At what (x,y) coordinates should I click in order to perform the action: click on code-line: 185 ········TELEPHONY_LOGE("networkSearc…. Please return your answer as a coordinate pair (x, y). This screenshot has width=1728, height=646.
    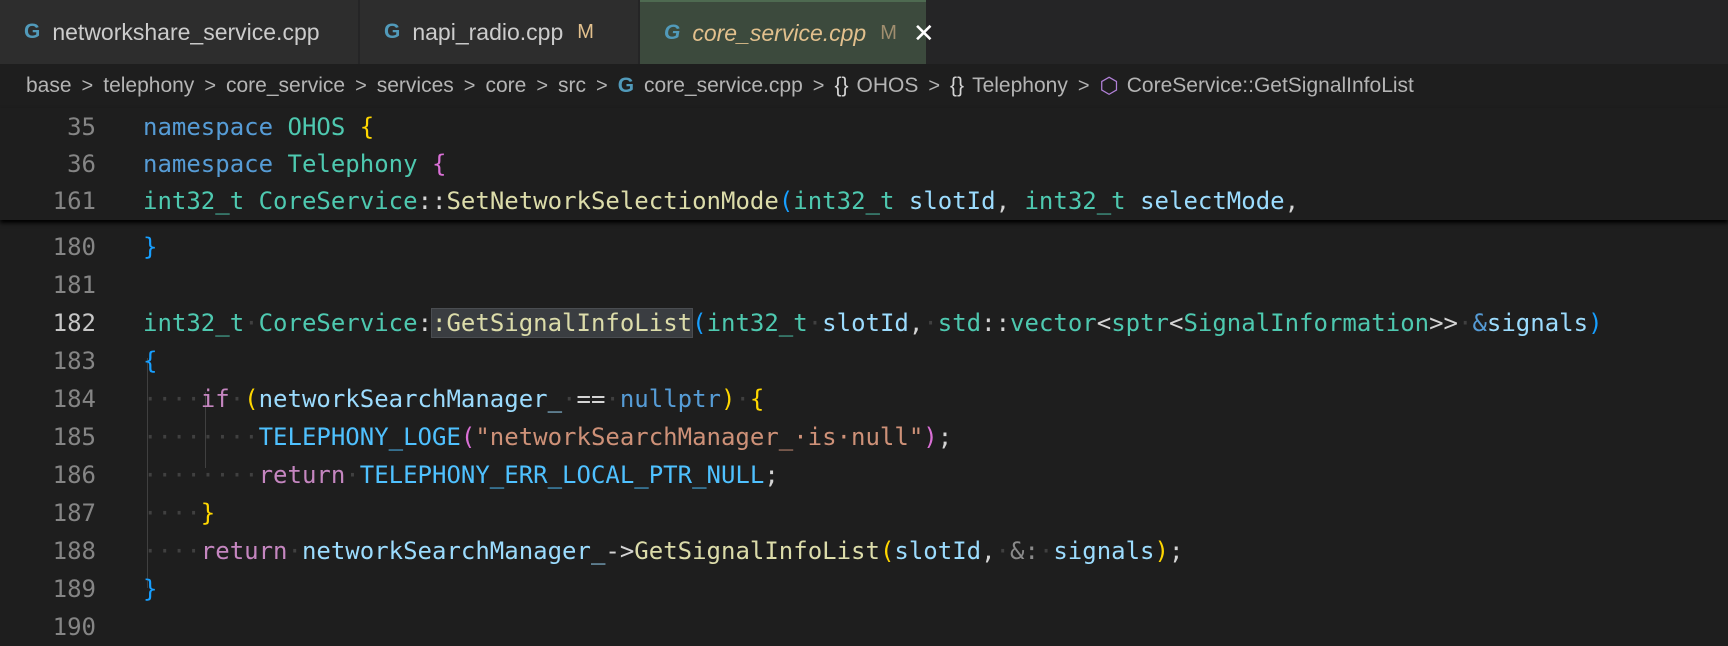
    Looking at the image, I should click on (864, 437).